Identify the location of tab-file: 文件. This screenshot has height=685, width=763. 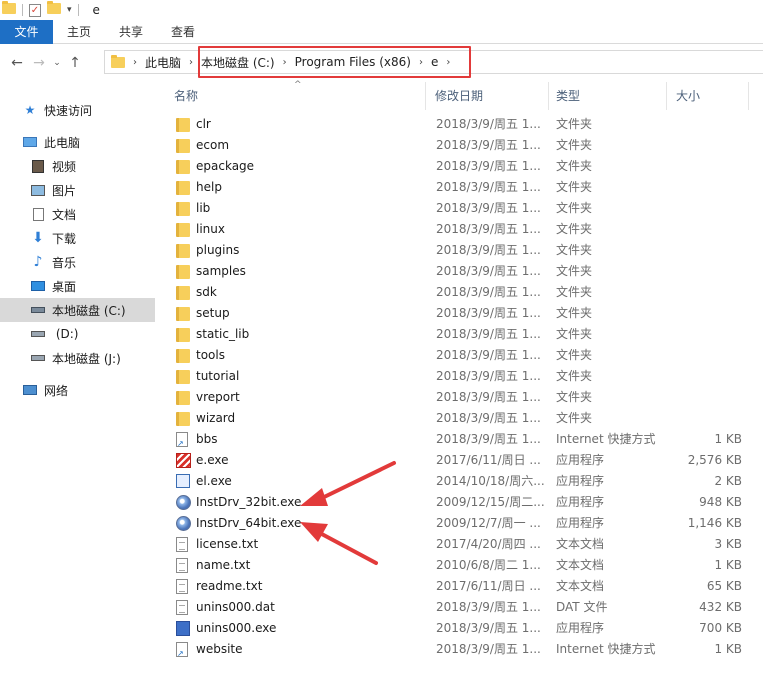
(26, 32).